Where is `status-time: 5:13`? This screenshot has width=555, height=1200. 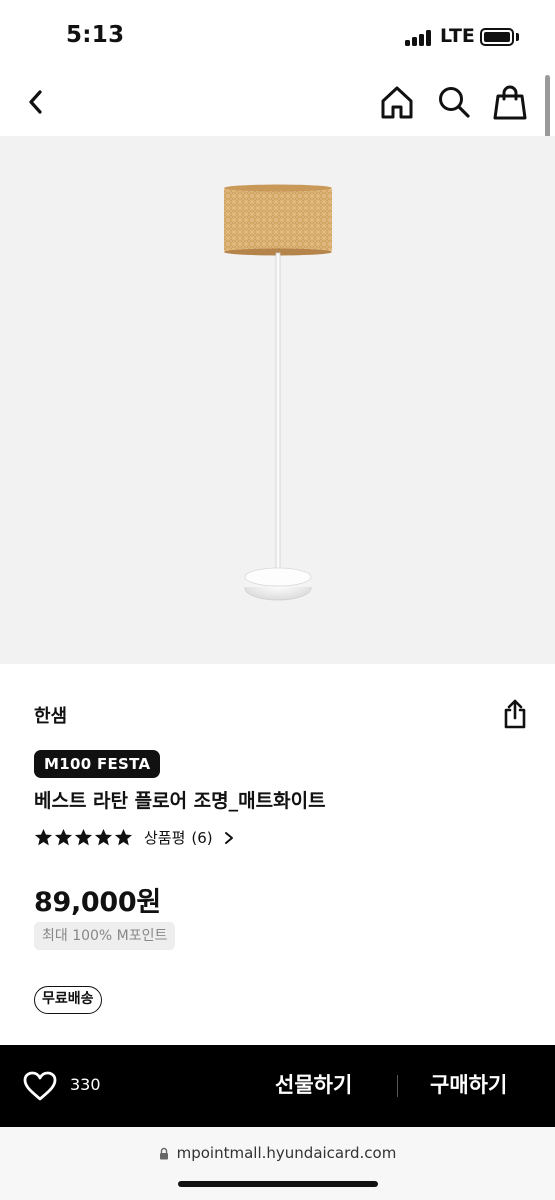 status-time: 5:13 is located at coordinates (95, 35).